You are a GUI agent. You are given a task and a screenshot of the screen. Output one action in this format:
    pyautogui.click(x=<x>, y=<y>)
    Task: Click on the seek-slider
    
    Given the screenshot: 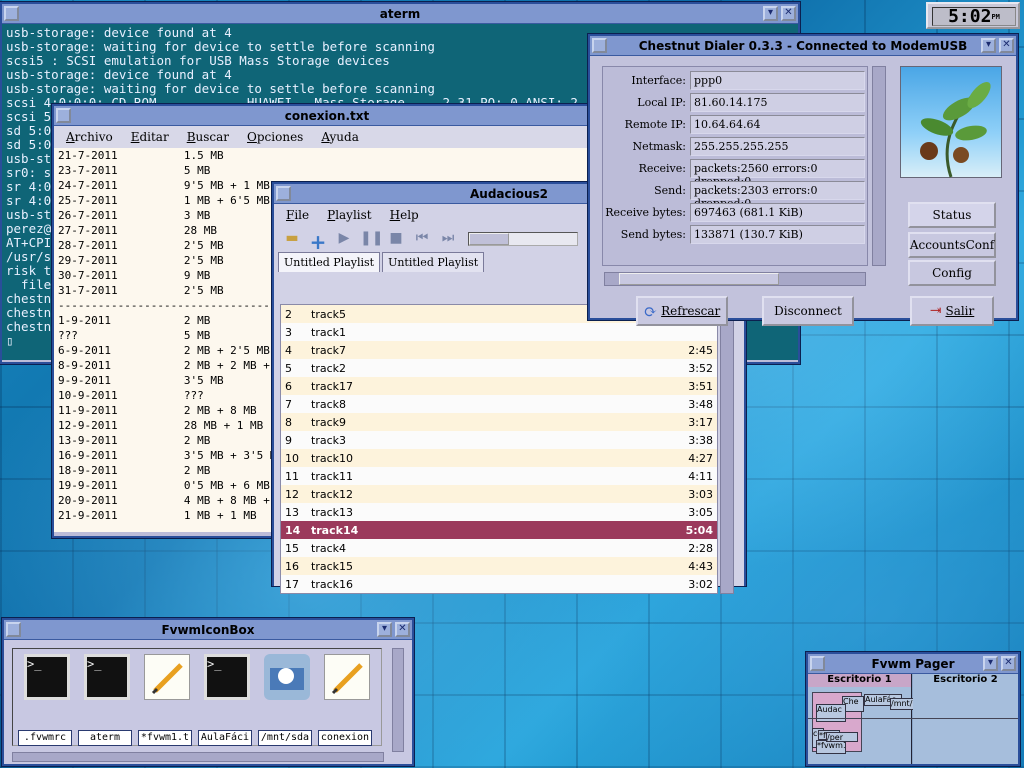 What is the action you would take?
    pyautogui.click(x=523, y=239)
    